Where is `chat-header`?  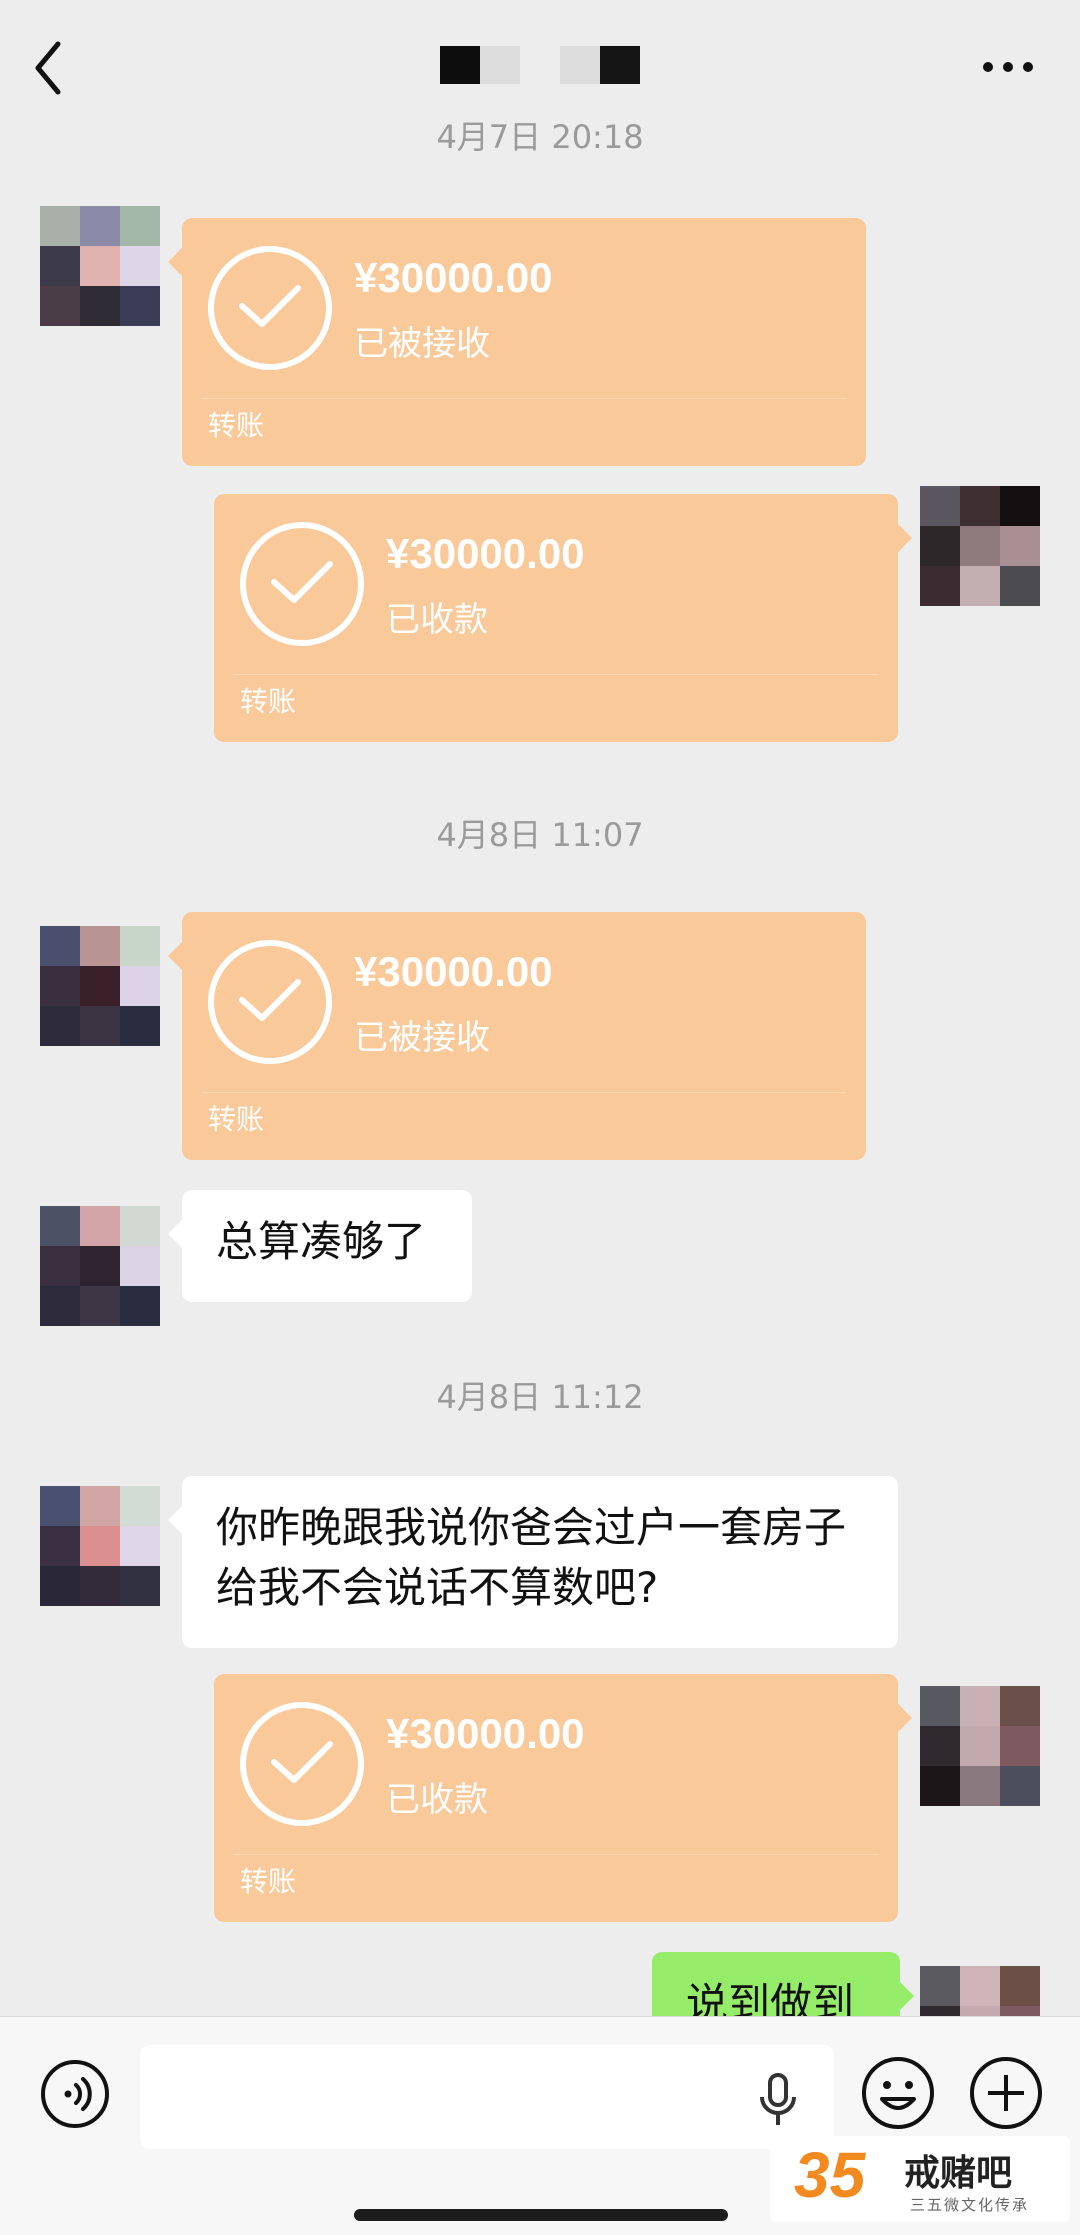
chat-header is located at coordinates (540, 64).